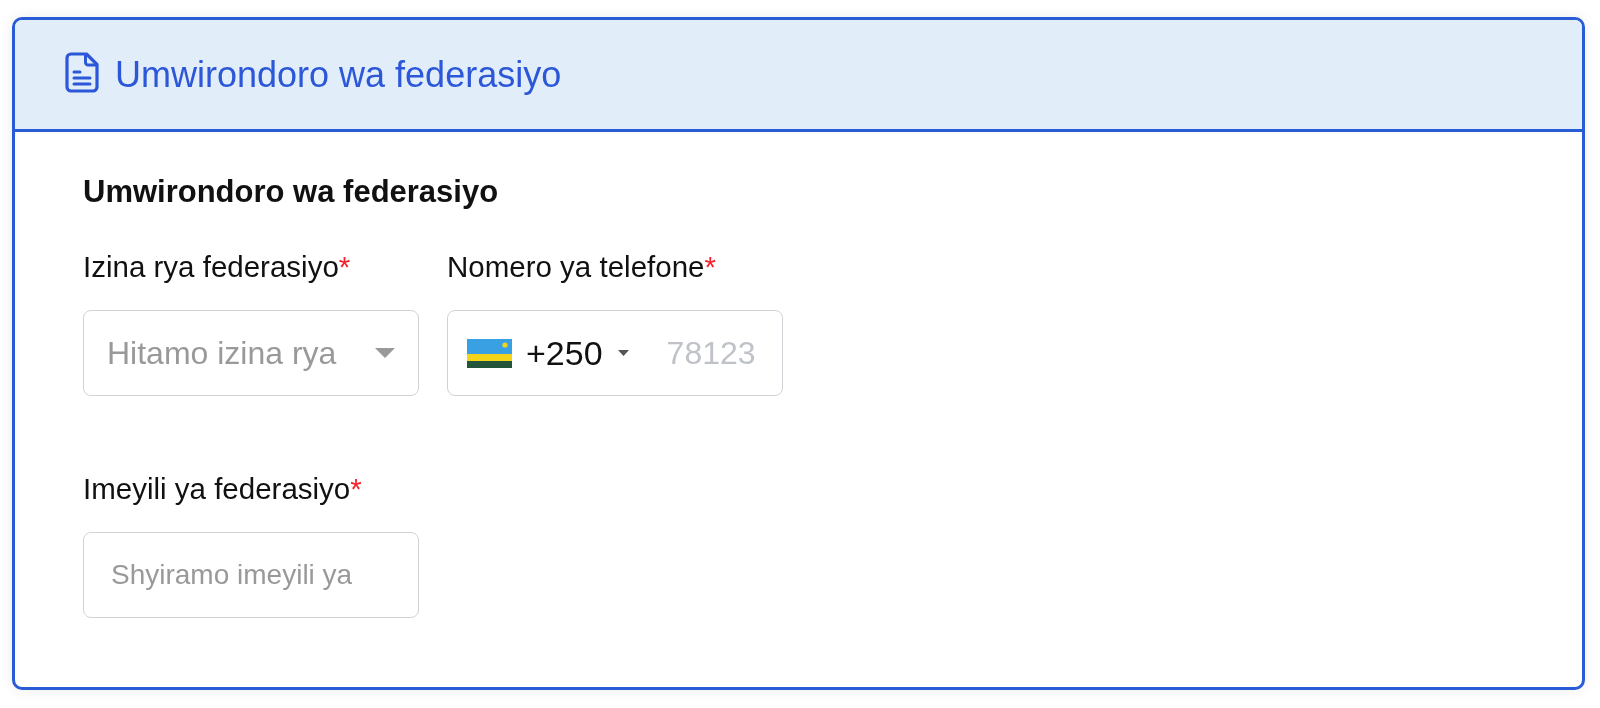 The width and height of the screenshot is (1600, 708). What do you see at coordinates (548, 353) in the screenshot?
I see `country-code-selector: +250` at bounding box center [548, 353].